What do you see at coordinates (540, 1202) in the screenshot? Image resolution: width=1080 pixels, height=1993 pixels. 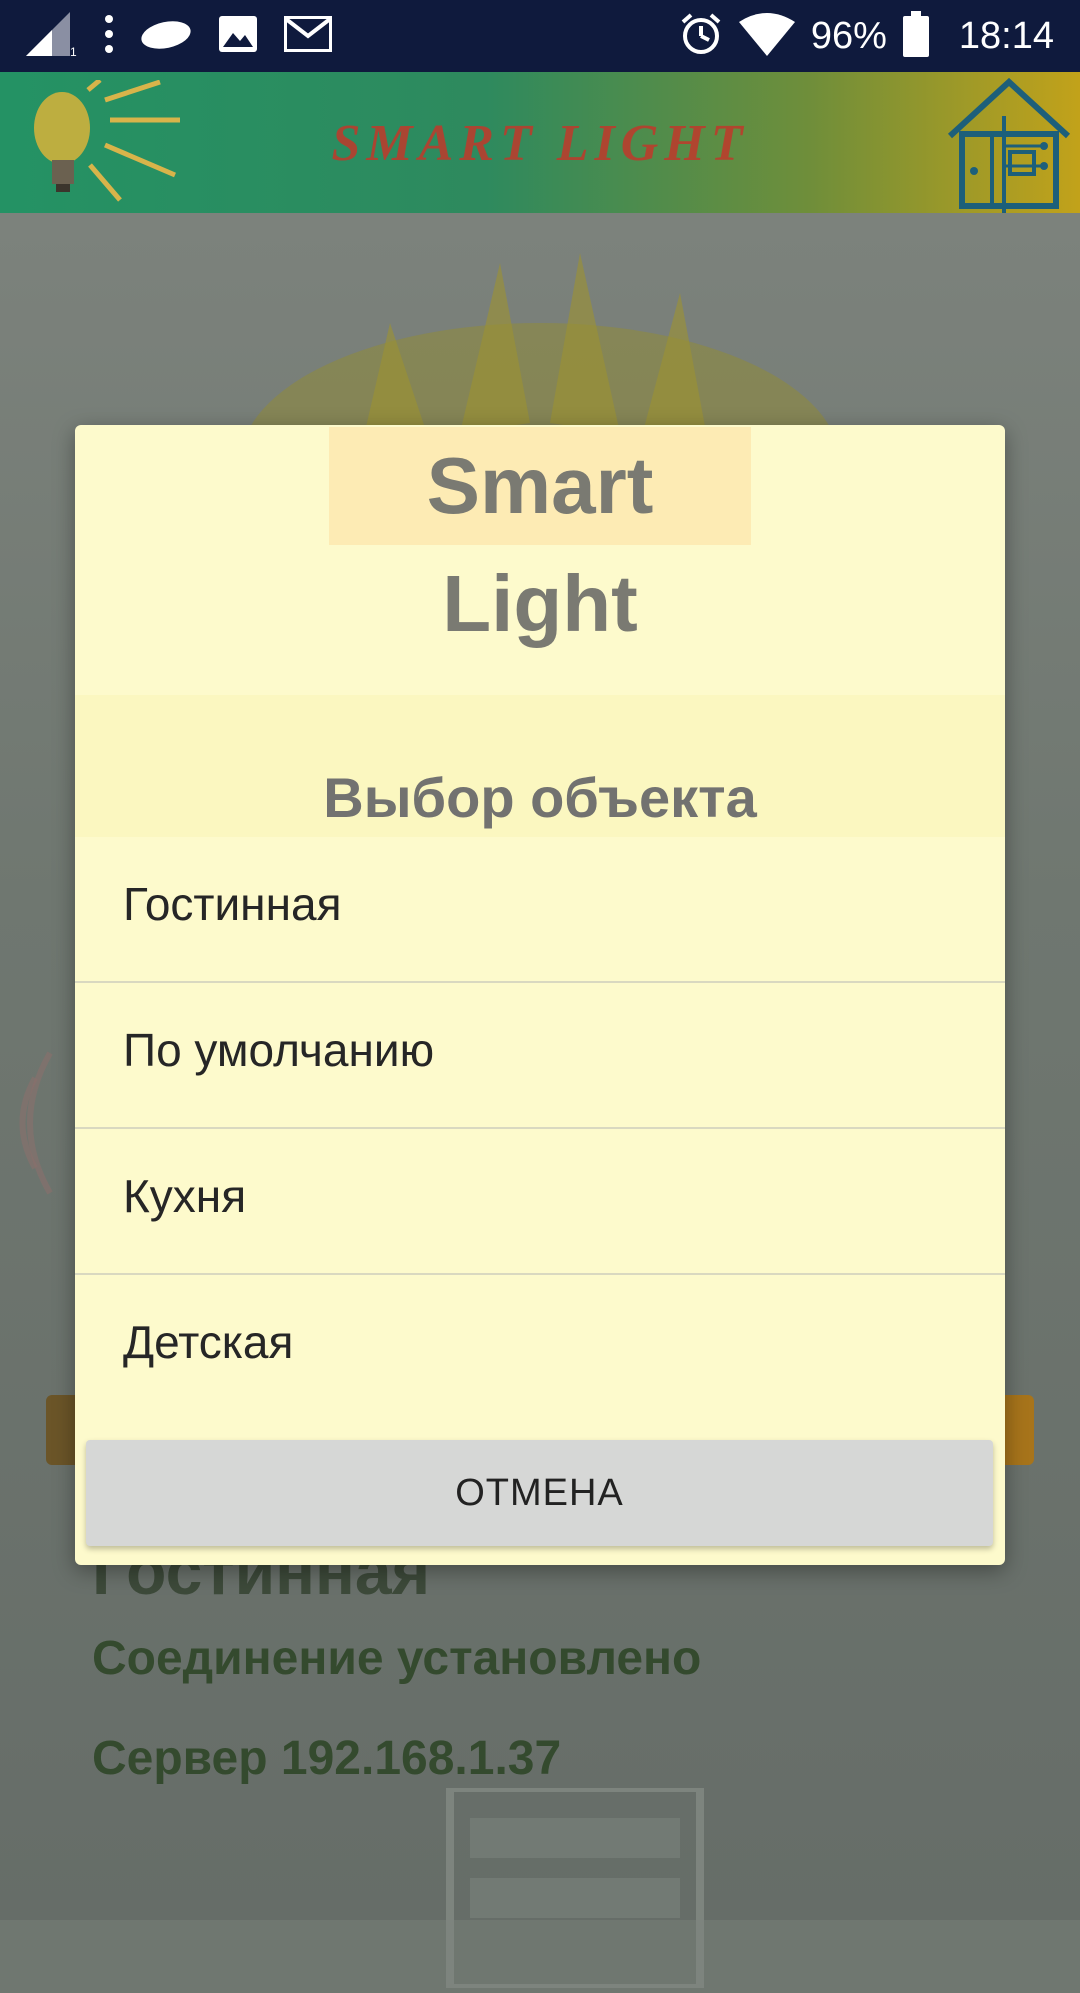 I see `option-kitchen: Кухня` at bounding box center [540, 1202].